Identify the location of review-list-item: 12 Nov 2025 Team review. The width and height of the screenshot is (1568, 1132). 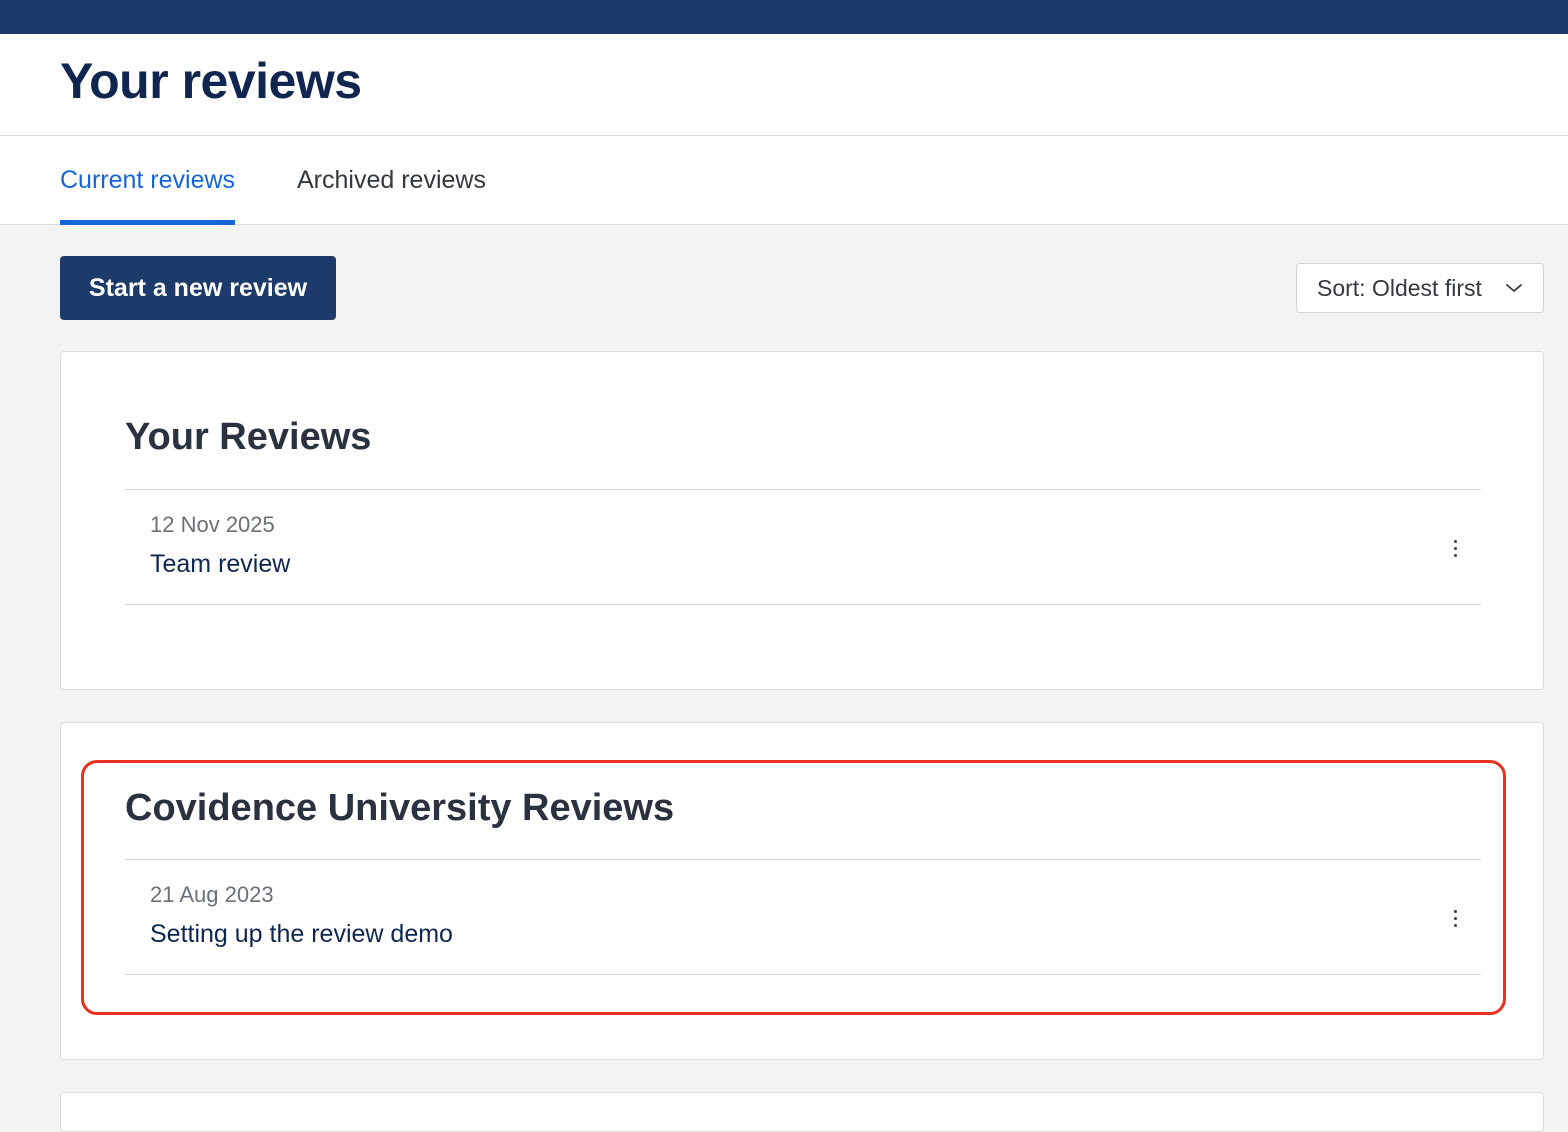
(803, 547).